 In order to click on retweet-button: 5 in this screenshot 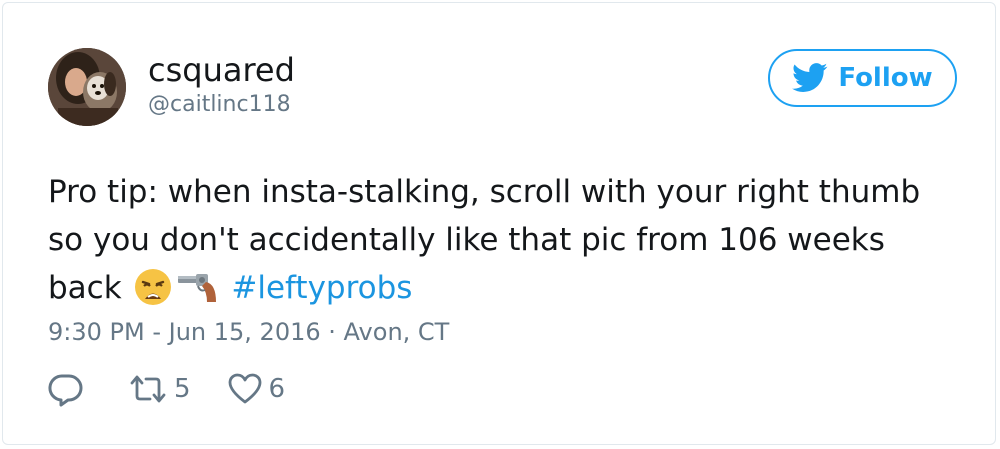, I will do `click(159, 389)`.